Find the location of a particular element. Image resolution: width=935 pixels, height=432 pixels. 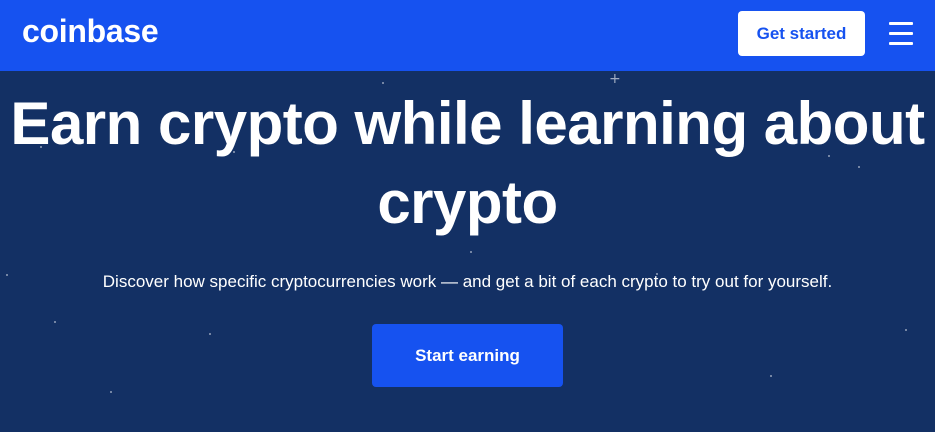

get-started-button: Get started is located at coordinates (801, 33).